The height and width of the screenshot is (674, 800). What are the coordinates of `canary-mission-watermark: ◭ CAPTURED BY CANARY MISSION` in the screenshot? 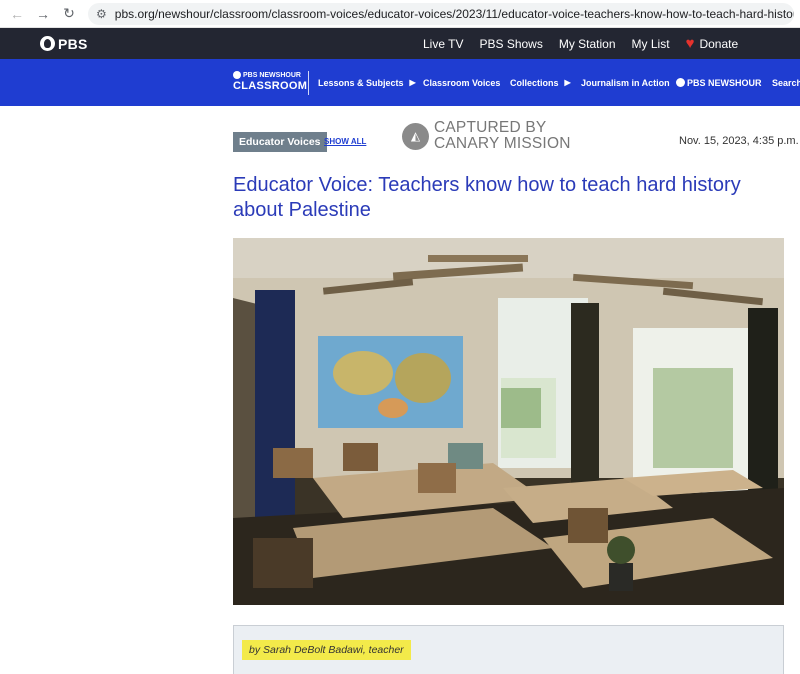 It's located at (486, 136).